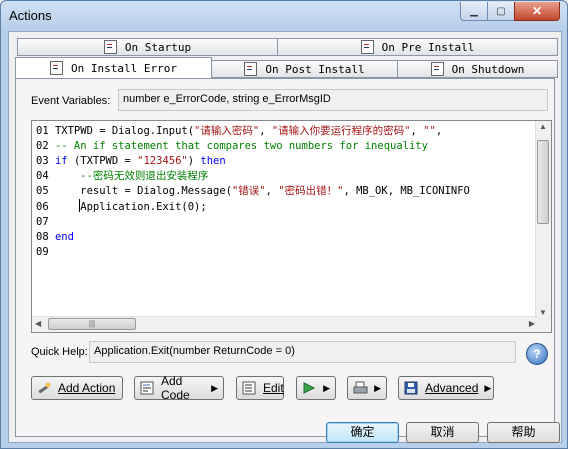 The width and height of the screenshot is (568, 449). Describe the element at coordinates (311, 191) in the screenshot. I see `code-token: "密码出错！"` at that location.